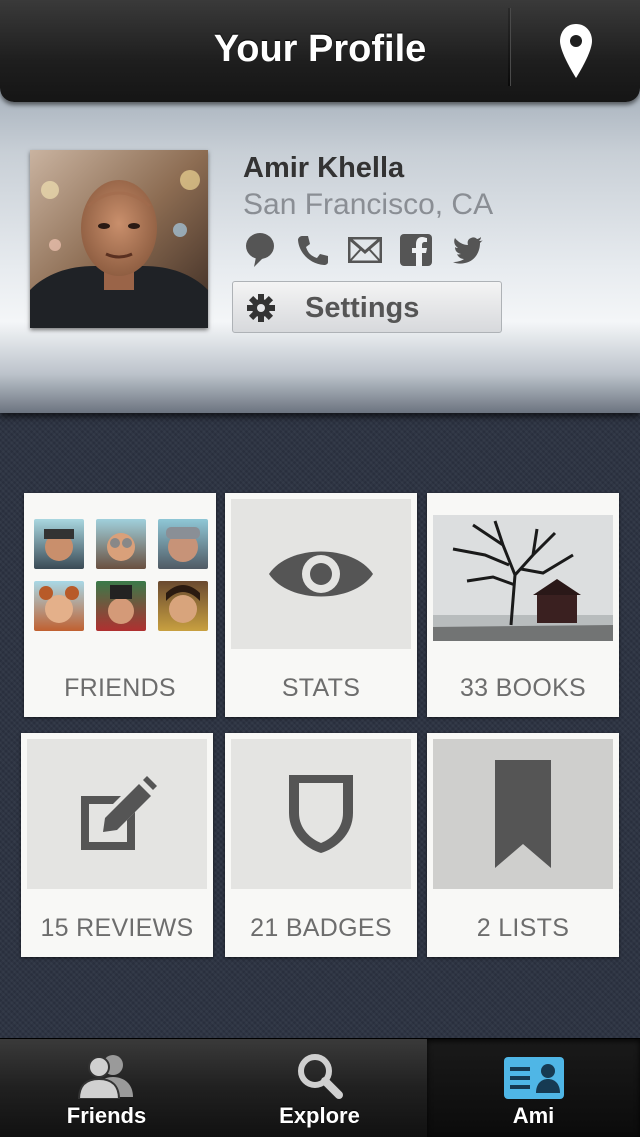 This screenshot has width=640, height=1137. I want to click on profile-name: Amir Khella, so click(324, 168).